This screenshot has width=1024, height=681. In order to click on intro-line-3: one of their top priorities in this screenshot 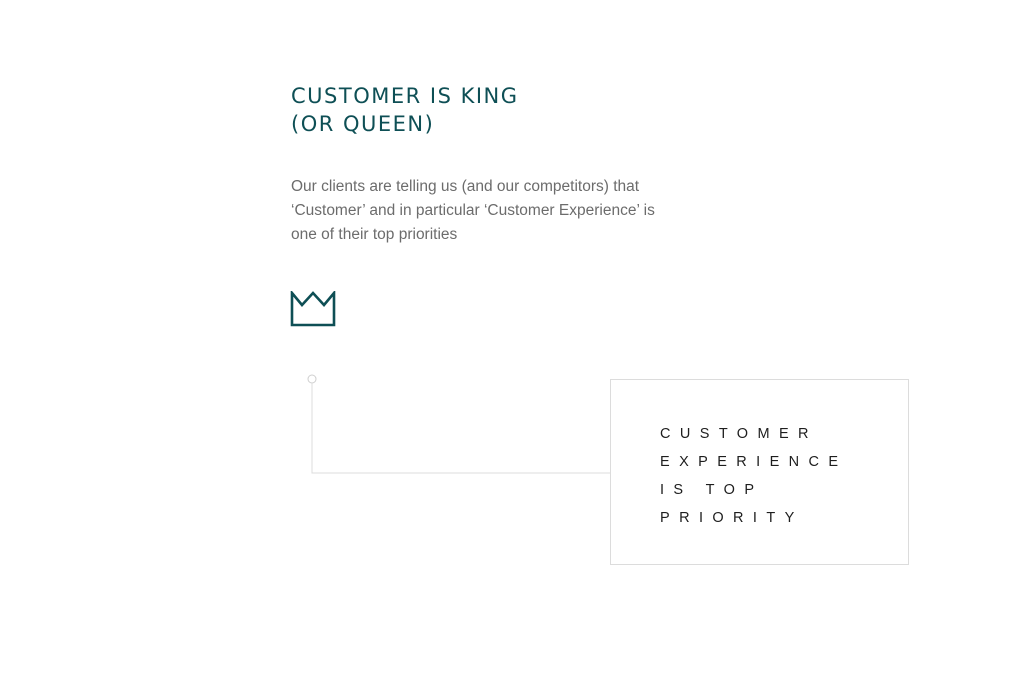, I will do `click(374, 234)`.